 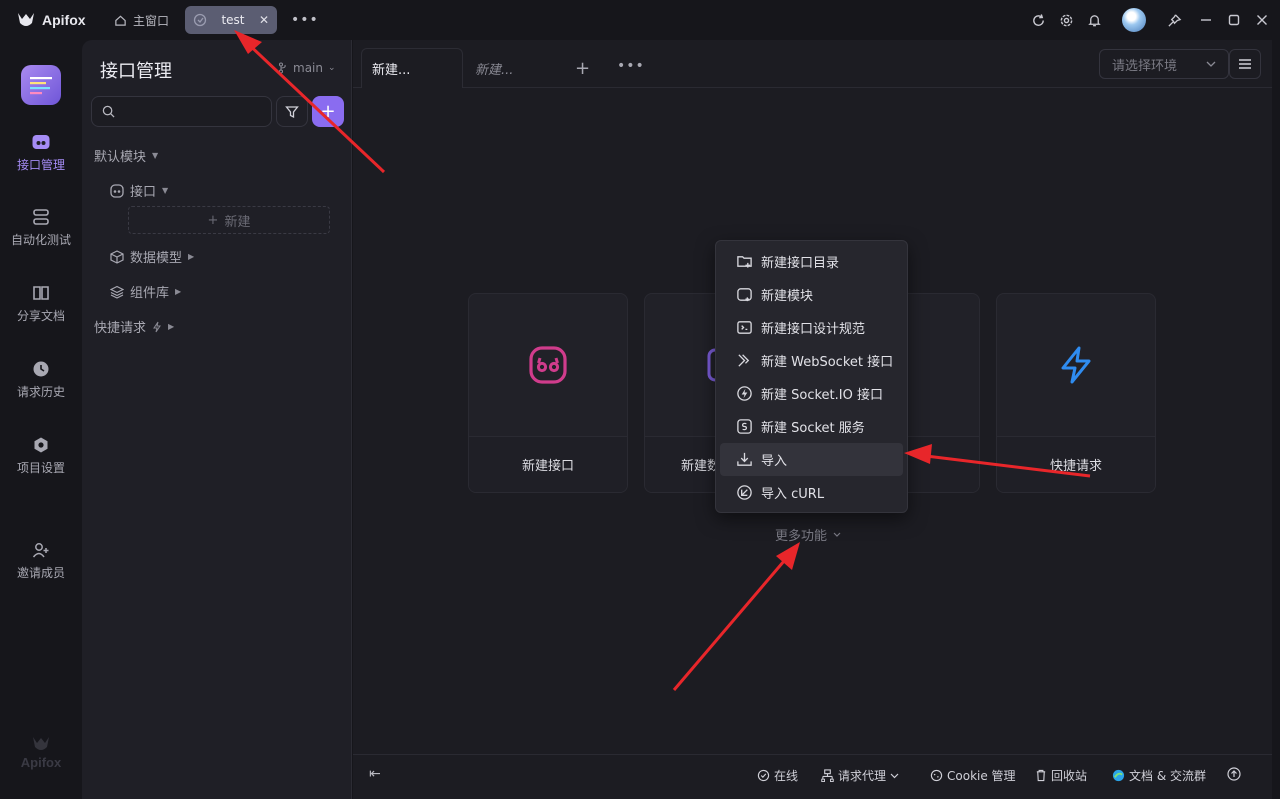 What do you see at coordinates (774, 461) in the screenshot?
I see `menu-item-label: 导入` at bounding box center [774, 461].